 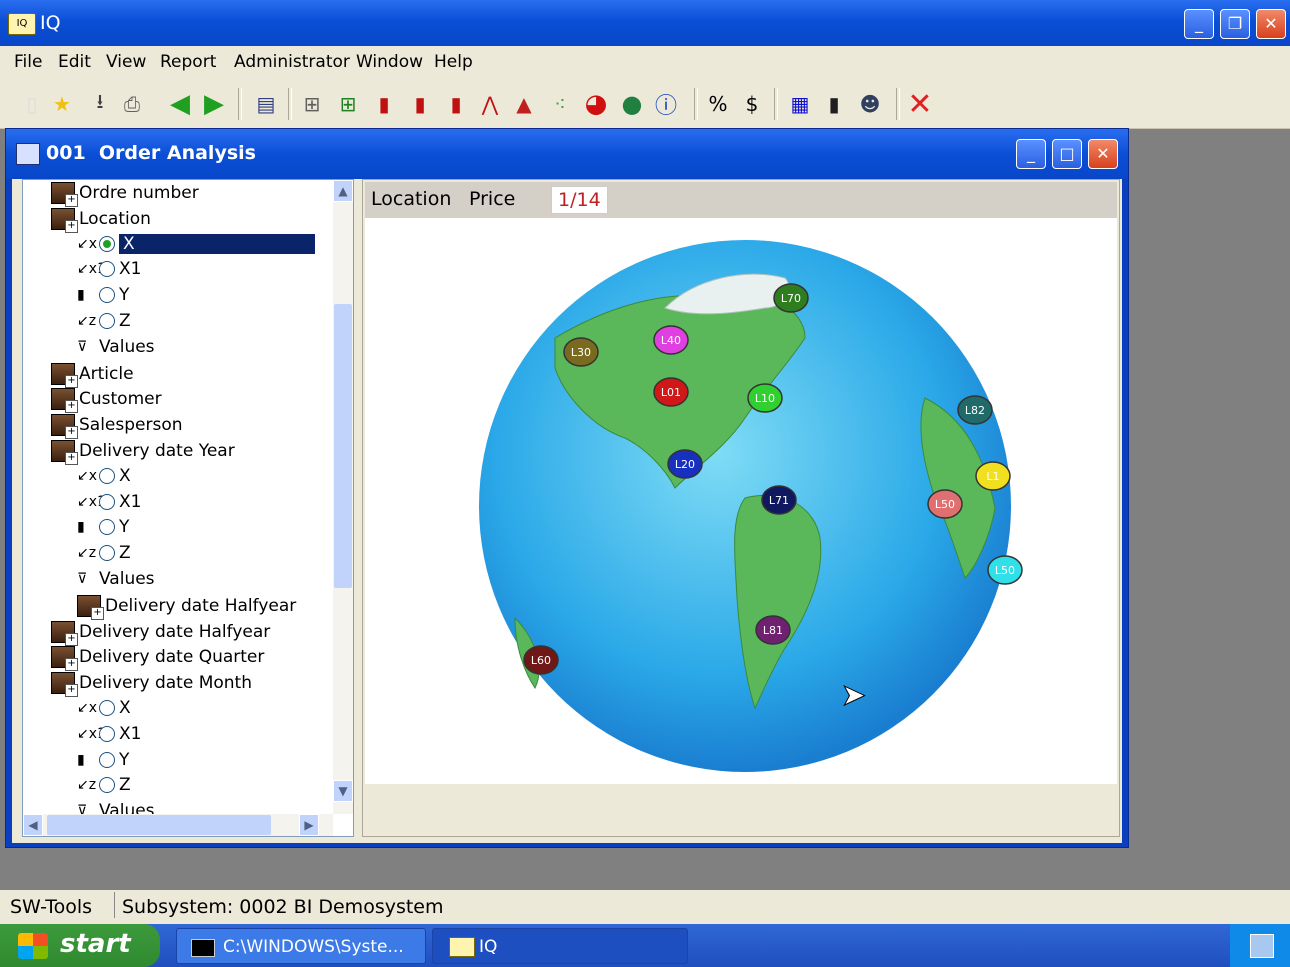 What do you see at coordinates (791, 298) in the screenshot?
I see `location-marker: L70` at bounding box center [791, 298].